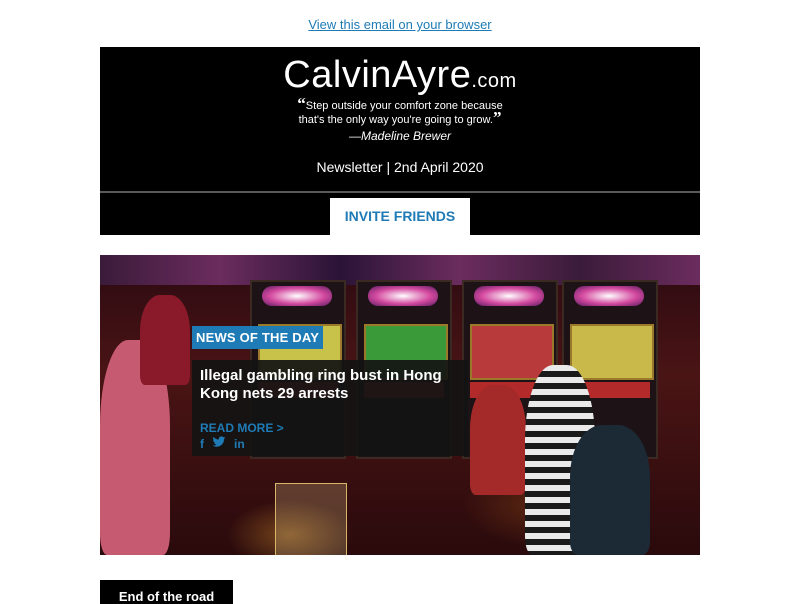 The height and width of the screenshot is (604, 800). I want to click on calvinayre-logo: CalvinAyre.com, so click(400, 75).